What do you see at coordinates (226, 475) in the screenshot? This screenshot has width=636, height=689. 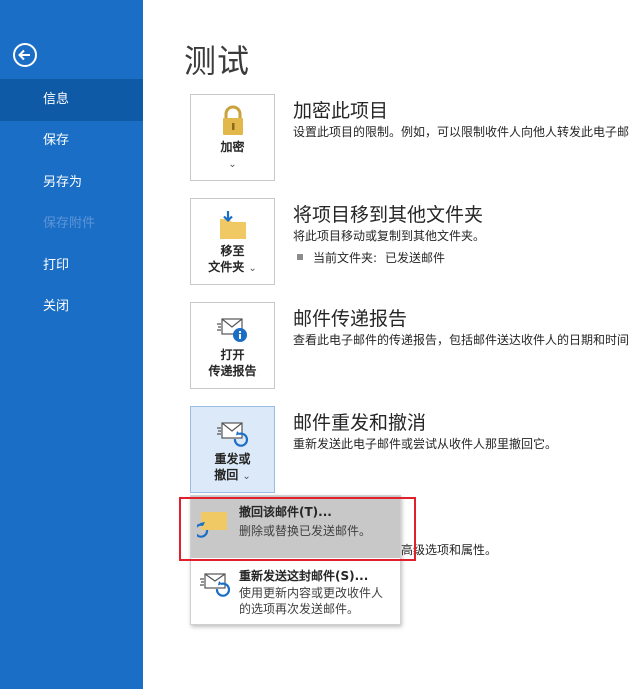 I see `resend-button-label-line2: 撤回` at bounding box center [226, 475].